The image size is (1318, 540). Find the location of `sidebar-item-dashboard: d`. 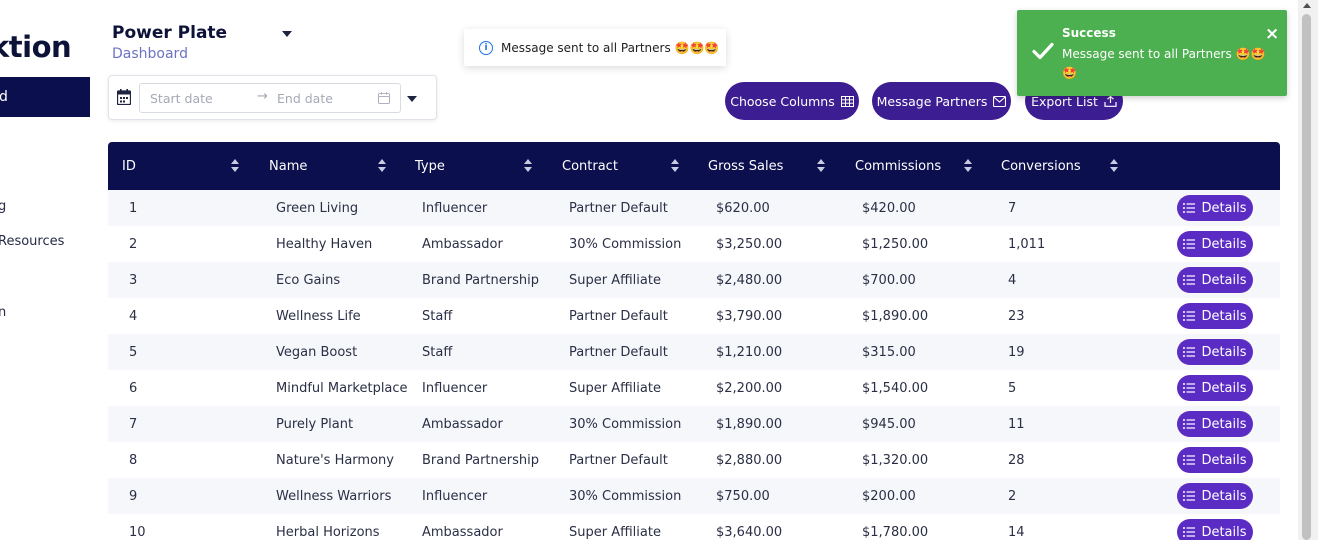

sidebar-item-dashboard: d is located at coordinates (45, 97).